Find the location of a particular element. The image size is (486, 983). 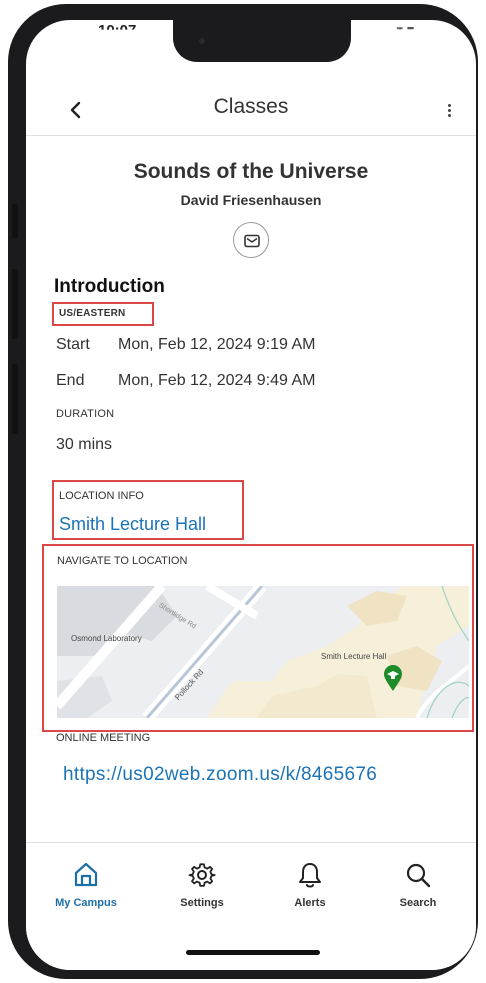

tab-alerts: Alerts is located at coordinates (310, 891).